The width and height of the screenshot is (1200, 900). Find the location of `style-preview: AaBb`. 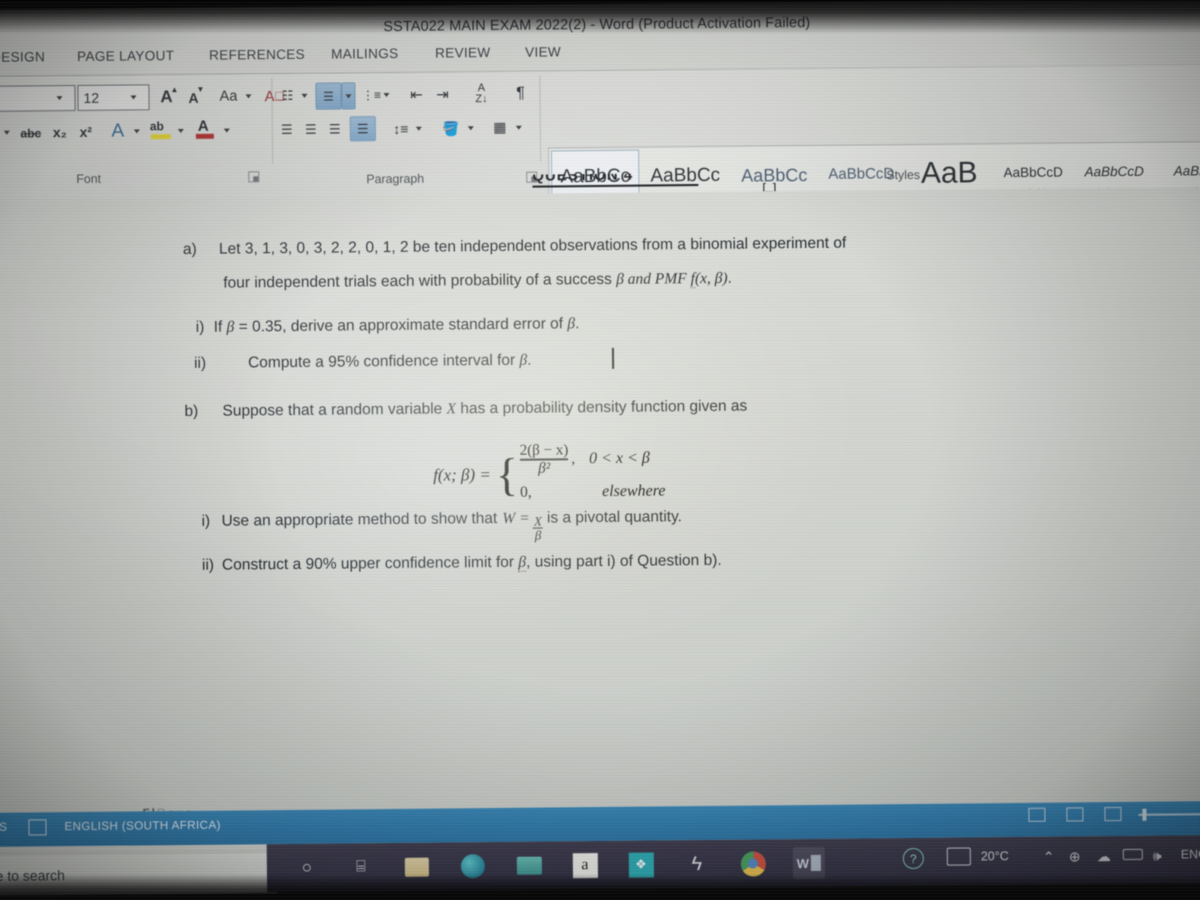

style-preview: AaBb is located at coordinates (1186, 170).